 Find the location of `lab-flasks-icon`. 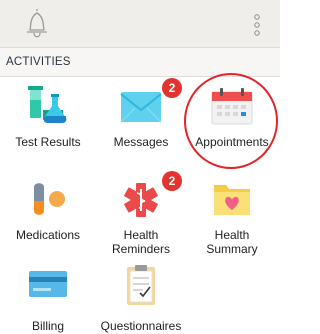

lab-flasks-icon is located at coordinates (47, 104).